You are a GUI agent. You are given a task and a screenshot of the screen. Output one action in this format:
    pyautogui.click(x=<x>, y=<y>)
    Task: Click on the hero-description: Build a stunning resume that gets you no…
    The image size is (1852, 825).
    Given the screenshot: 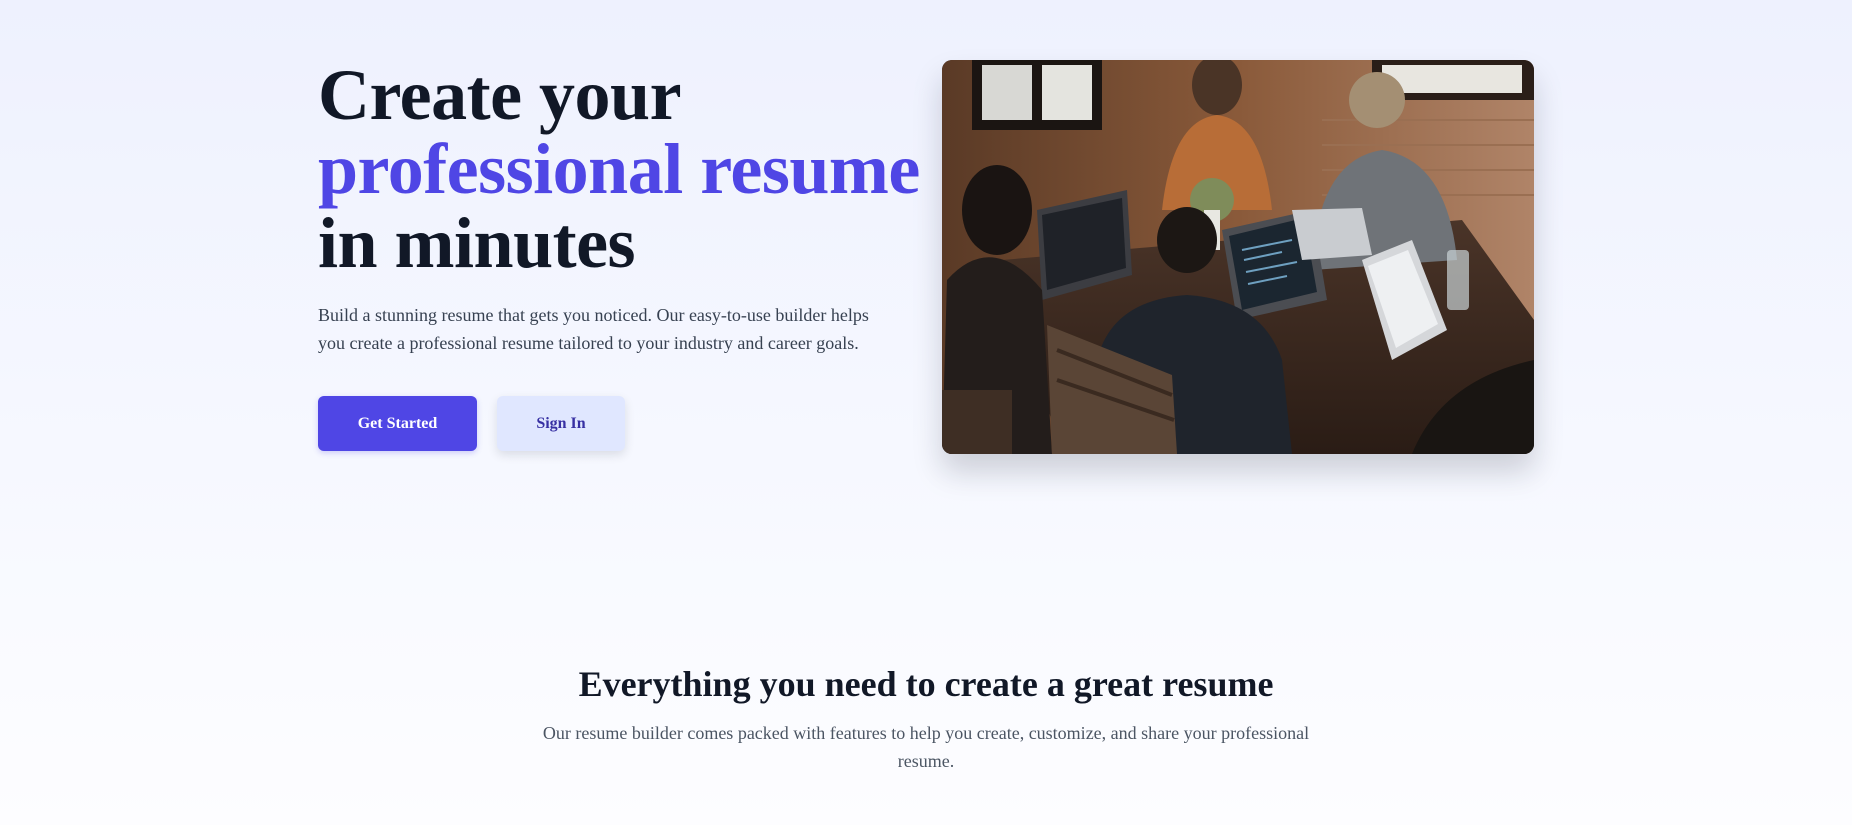 What is the action you would take?
    pyautogui.click(x=593, y=329)
    